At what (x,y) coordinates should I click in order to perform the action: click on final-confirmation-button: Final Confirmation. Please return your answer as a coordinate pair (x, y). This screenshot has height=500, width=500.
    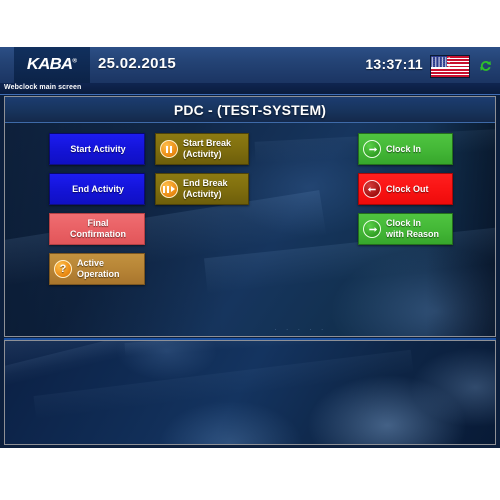
    Looking at the image, I should click on (97, 229).